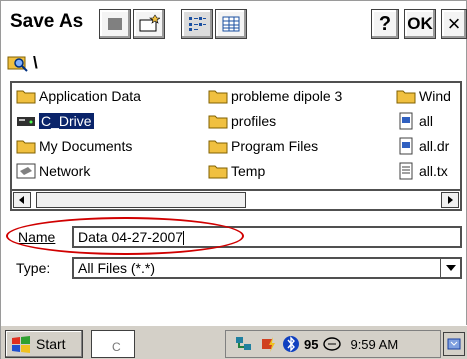 Image resolution: width=467 pixels, height=359 pixels. Describe the element at coordinates (242, 121) in the screenshot. I see `list-item: profiles` at that location.